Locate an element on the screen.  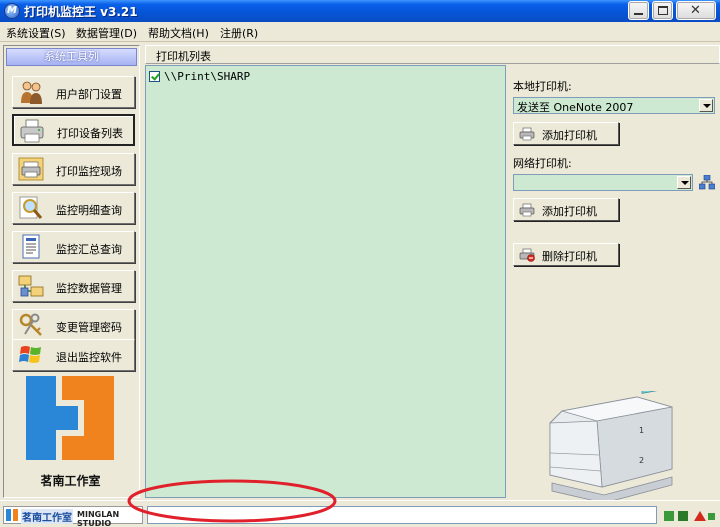
sidebar-item-change-password: 变更管理密码 is located at coordinates (73, 325).